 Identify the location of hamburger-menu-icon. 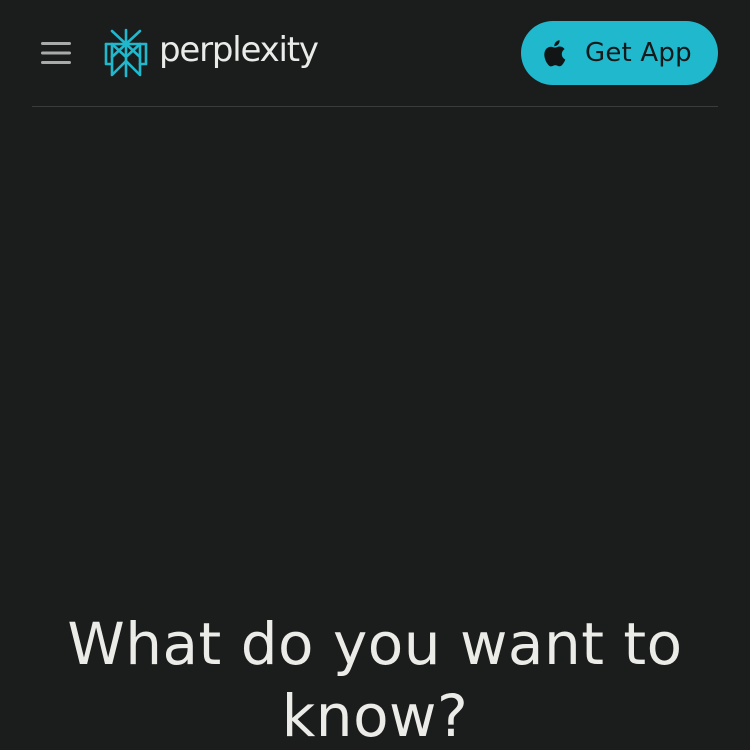
(56, 53).